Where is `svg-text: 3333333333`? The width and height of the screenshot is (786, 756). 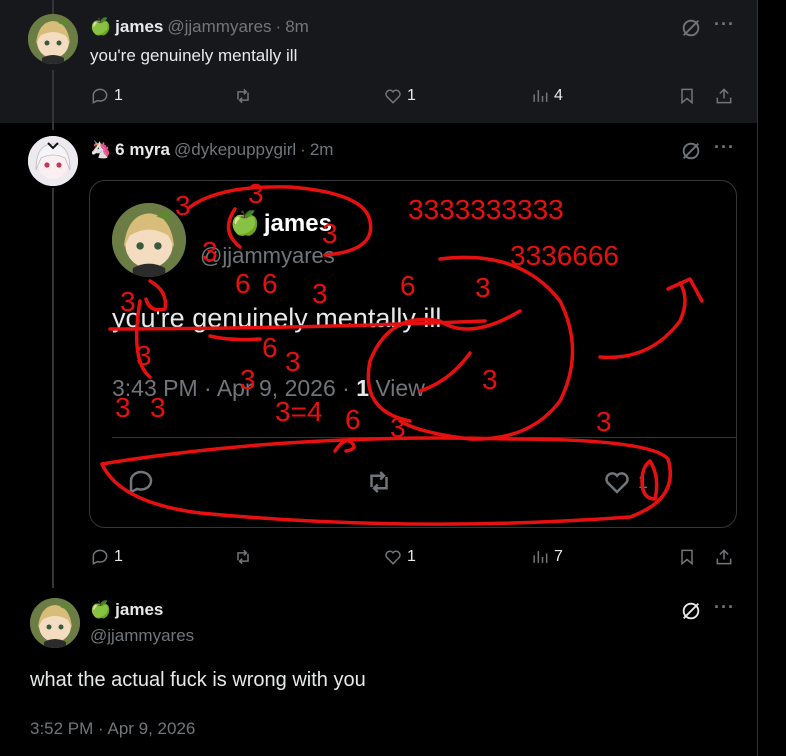
svg-text: 3333333333 is located at coordinates (486, 209).